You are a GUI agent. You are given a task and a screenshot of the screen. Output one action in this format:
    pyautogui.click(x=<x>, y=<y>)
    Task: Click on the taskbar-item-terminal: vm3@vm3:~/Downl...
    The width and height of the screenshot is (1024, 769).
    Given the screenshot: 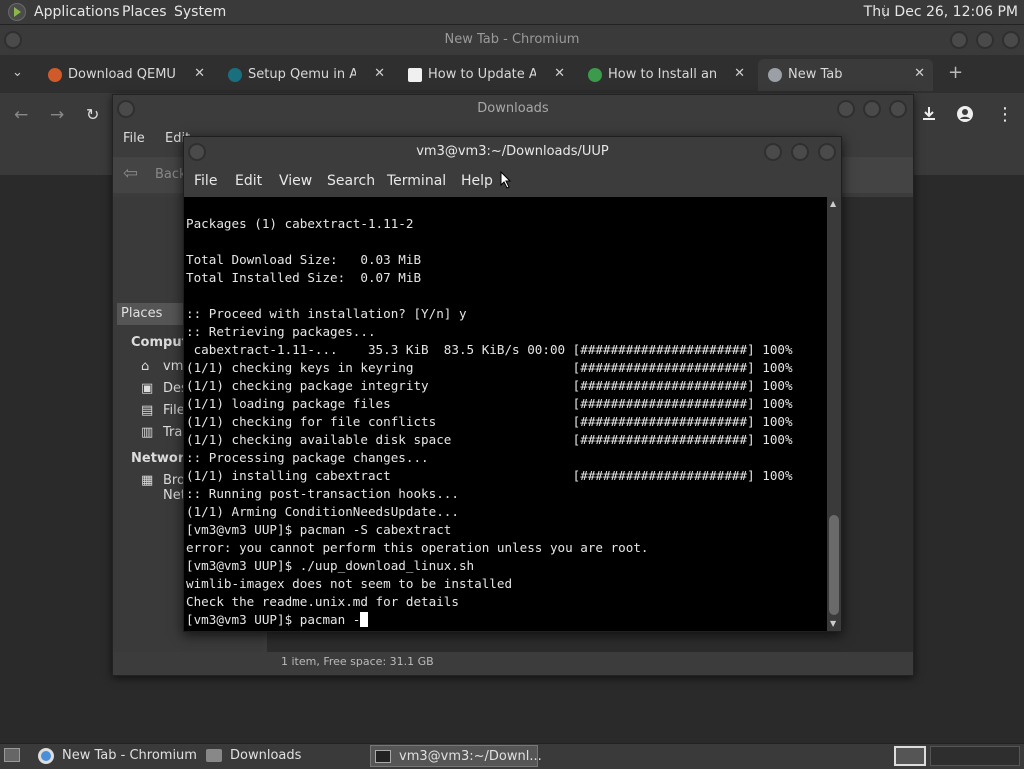 What is the action you would take?
    pyautogui.click(x=456, y=756)
    